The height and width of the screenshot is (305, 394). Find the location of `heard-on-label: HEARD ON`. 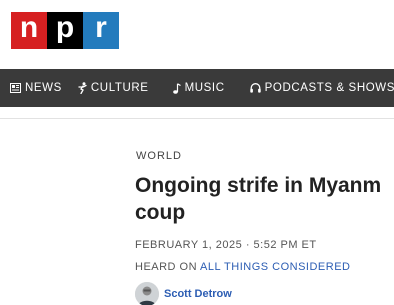

heard-on-label: HEARD ON is located at coordinates (166, 267).